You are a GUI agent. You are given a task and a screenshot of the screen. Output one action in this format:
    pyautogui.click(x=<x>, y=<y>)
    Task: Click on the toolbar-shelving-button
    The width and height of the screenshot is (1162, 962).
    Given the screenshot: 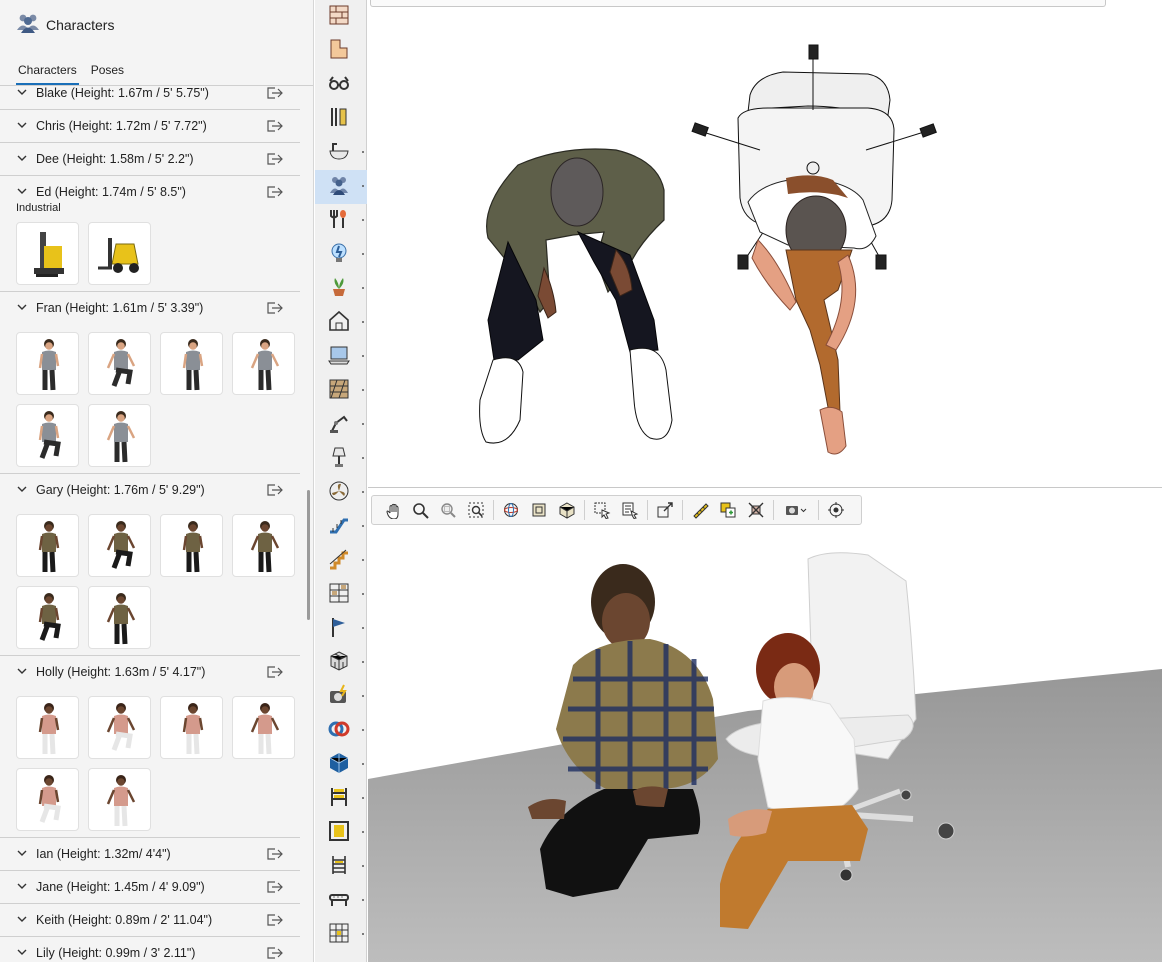 What is the action you would take?
    pyautogui.click(x=341, y=595)
    